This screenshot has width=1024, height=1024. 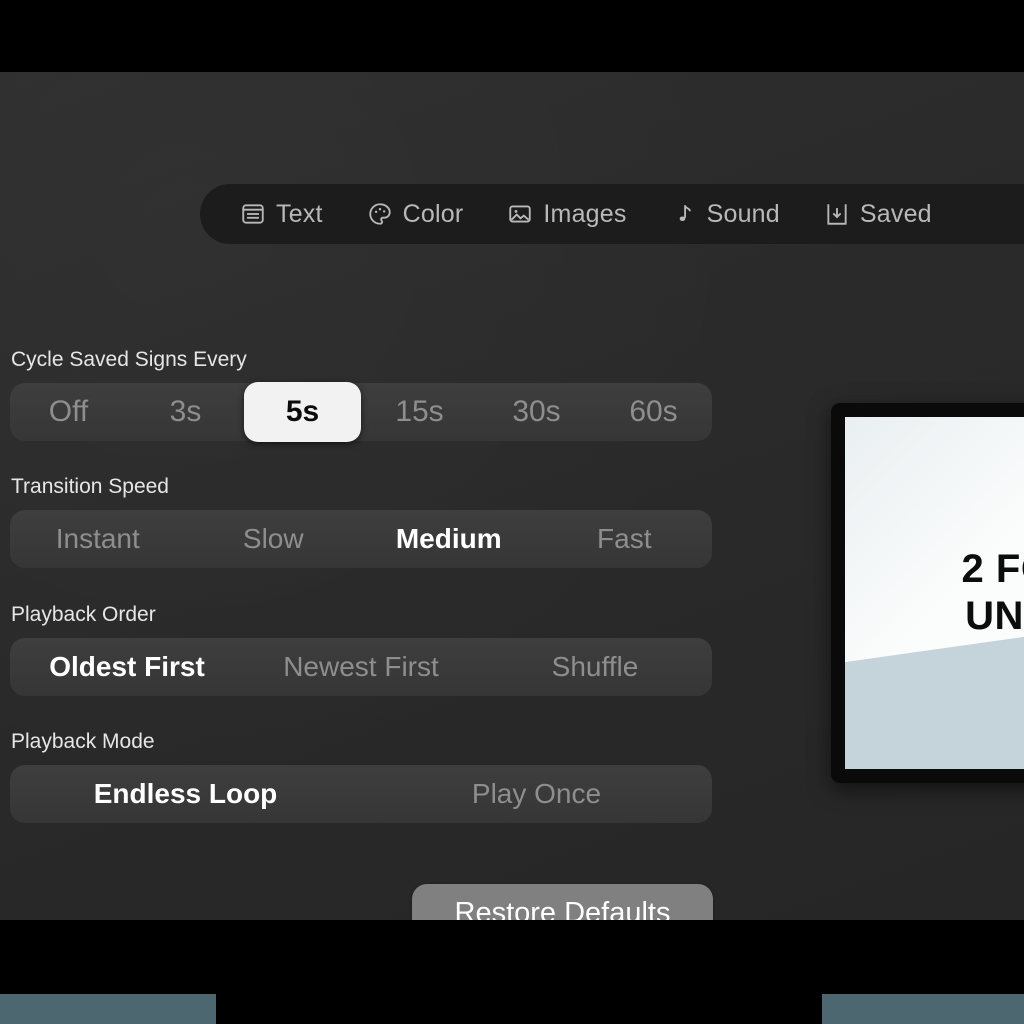 I want to click on segment-option-fast: Fast, so click(x=625, y=539).